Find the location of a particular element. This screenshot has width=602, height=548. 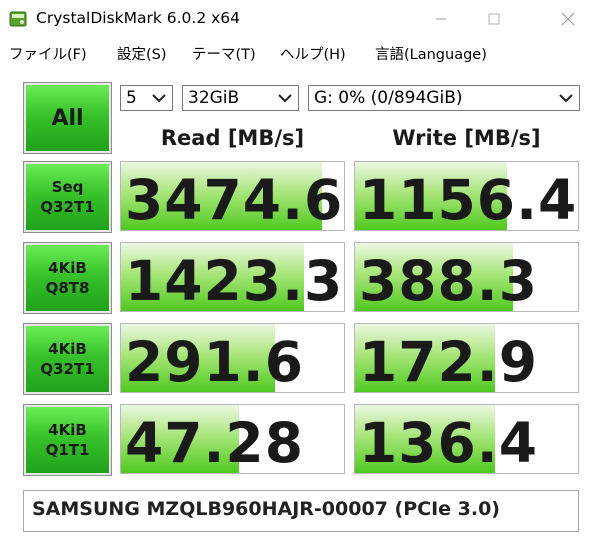

read-result-4kib-q8t8: 1423.3 is located at coordinates (232, 277).